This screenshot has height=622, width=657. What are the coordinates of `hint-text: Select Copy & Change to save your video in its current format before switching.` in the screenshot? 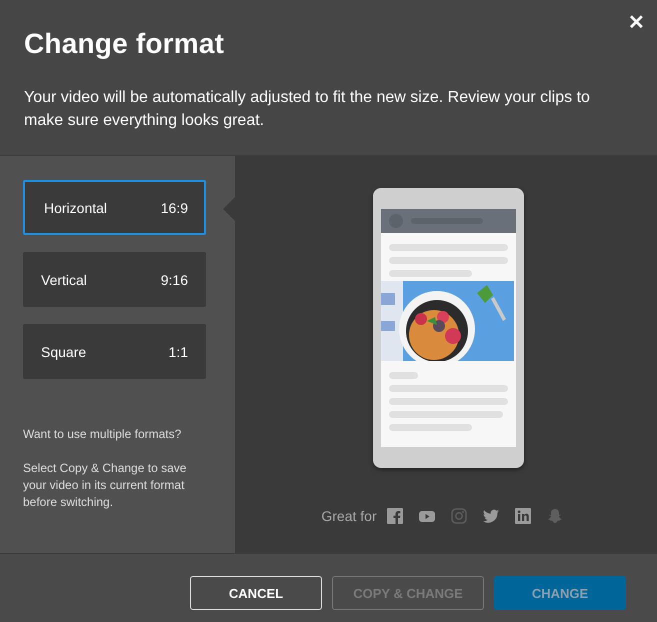 It's located at (105, 485).